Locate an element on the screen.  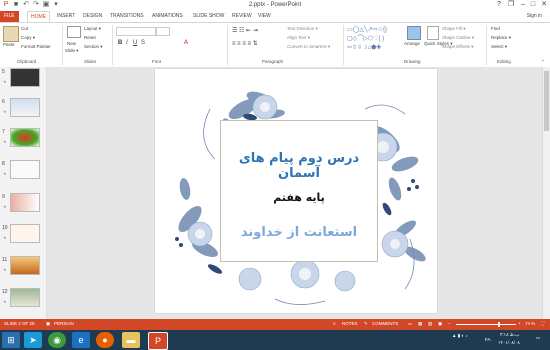
zoom-out-icon: − is located at coordinates (449, 323).